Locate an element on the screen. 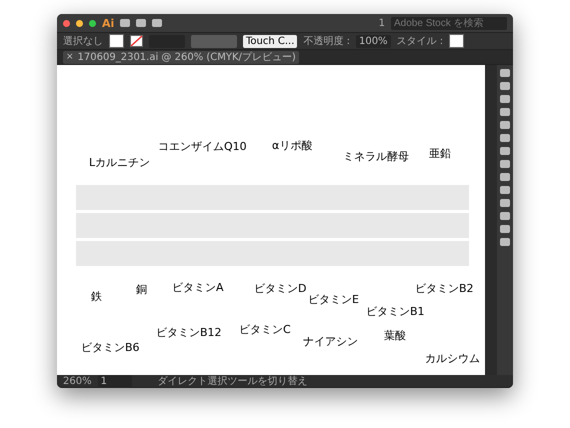  artboard-label: ビタミンC is located at coordinates (265, 329).